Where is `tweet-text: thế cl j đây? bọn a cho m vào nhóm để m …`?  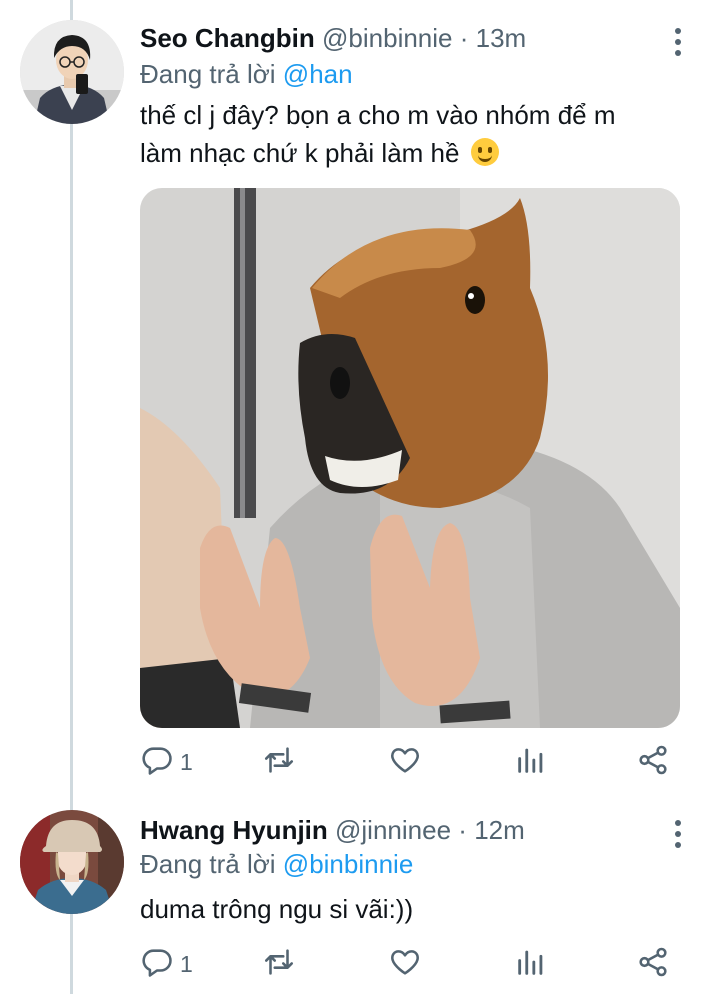 tweet-text: thế cl j đây? bọn a cho m vào nhóm để m … is located at coordinates (420, 134).